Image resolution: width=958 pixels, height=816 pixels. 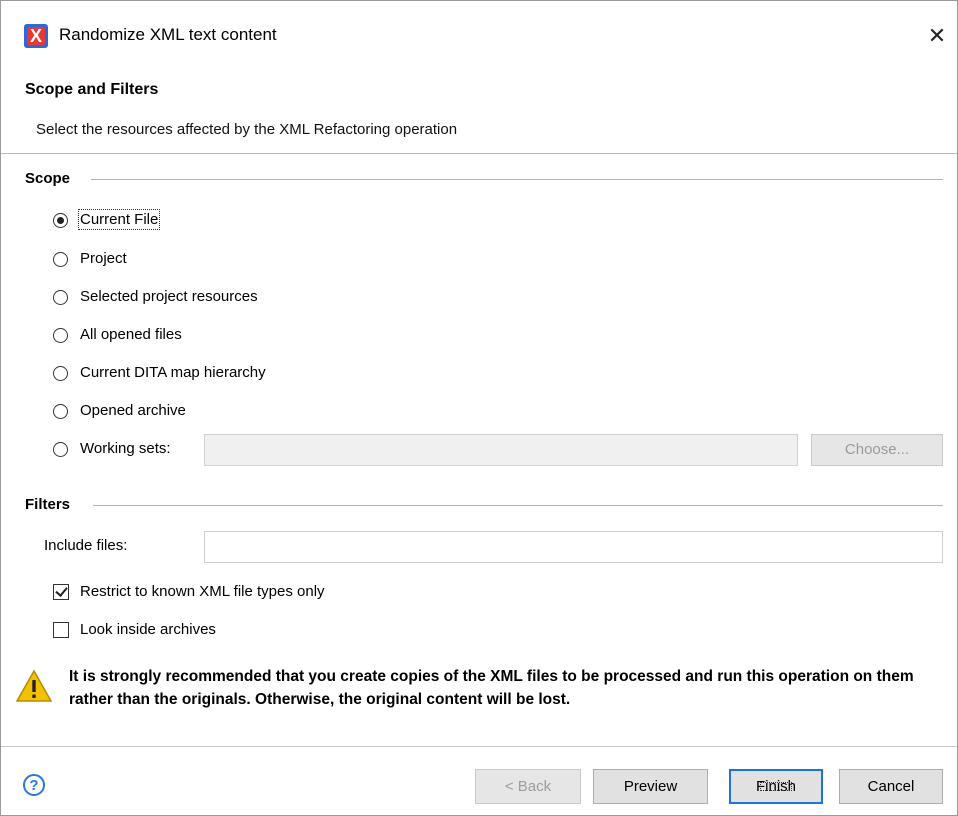 What do you see at coordinates (479, 36) in the screenshot?
I see `title-bar: X Randomize XML text content ✕` at bounding box center [479, 36].